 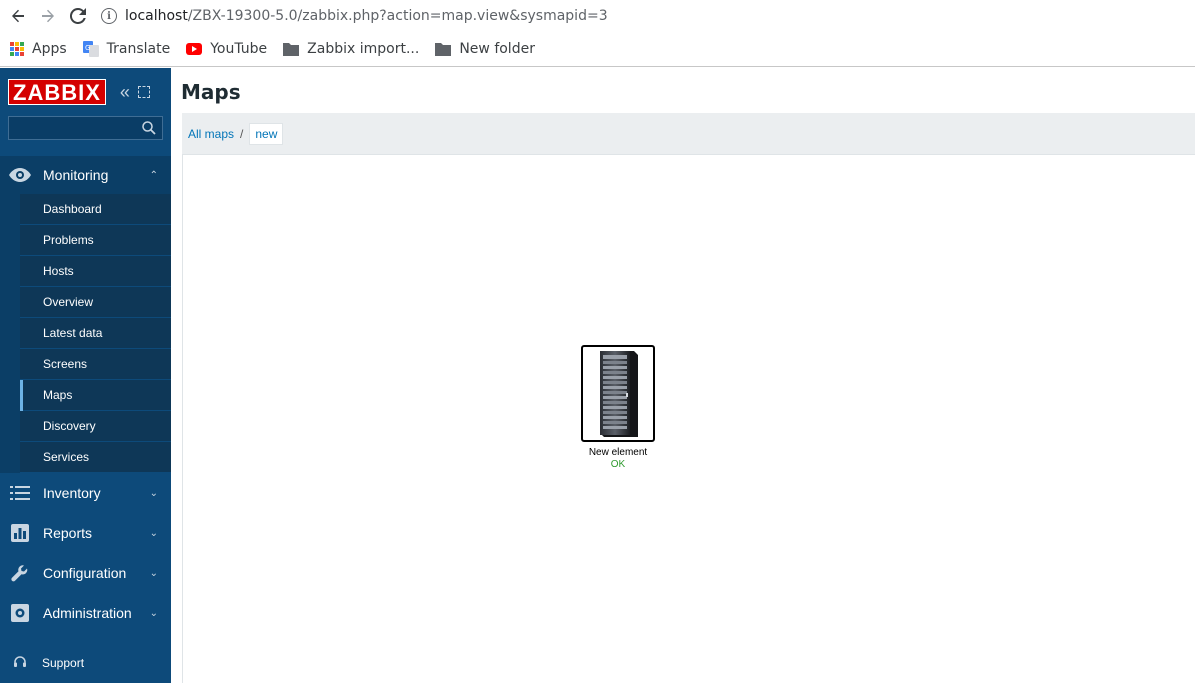 What do you see at coordinates (20, 533) in the screenshot?
I see `bar-chart-icon` at bounding box center [20, 533].